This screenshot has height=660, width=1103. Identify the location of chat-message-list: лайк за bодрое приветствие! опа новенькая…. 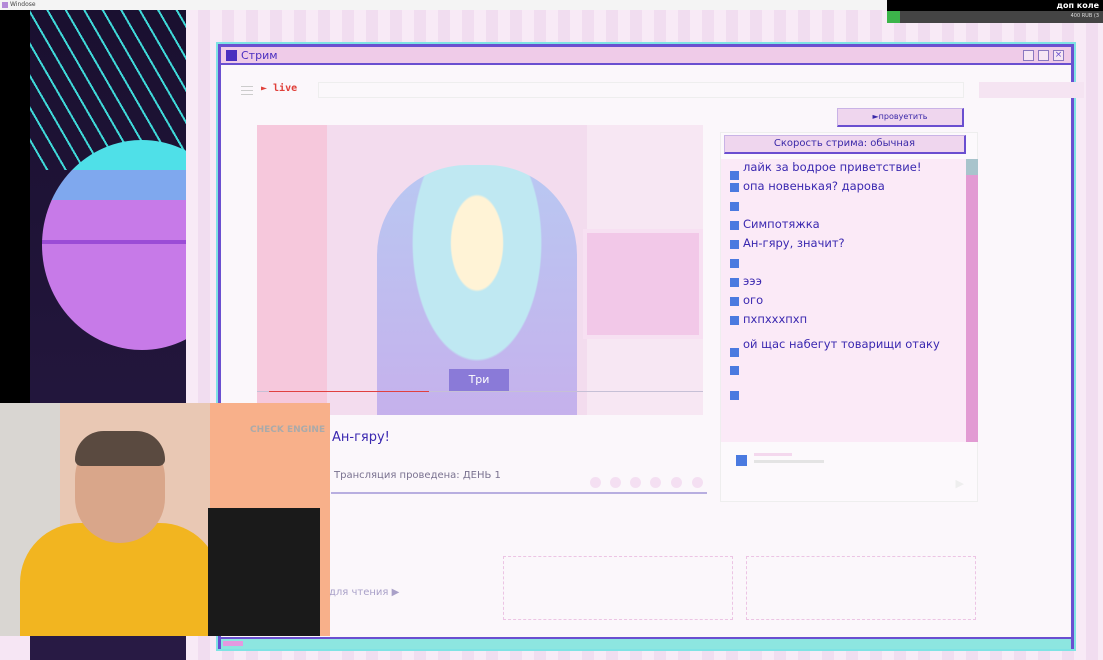
(844, 300).